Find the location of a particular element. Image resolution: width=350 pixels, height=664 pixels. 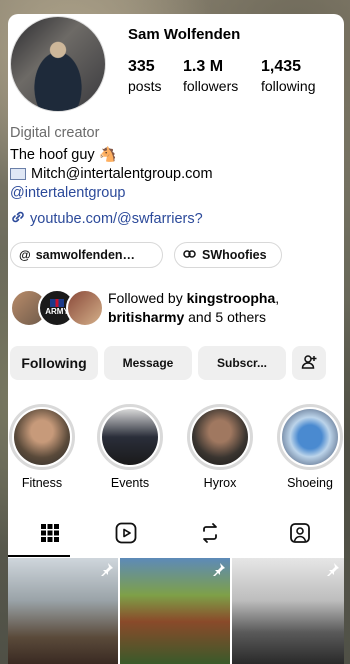

highlight-shoeing: Shoeing is located at coordinates (309, 447).